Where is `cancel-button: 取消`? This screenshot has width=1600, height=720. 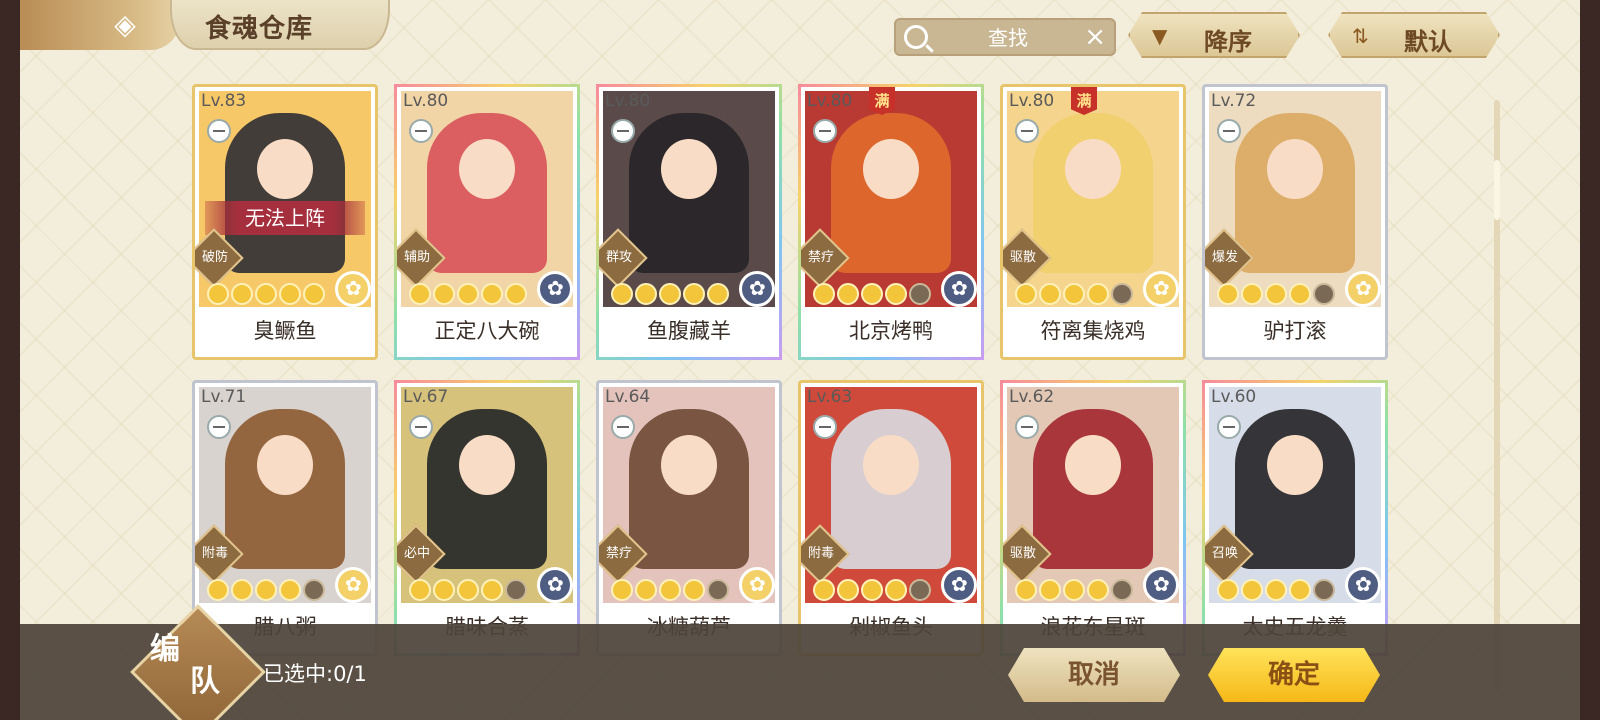 cancel-button: 取消 is located at coordinates (1094, 675).